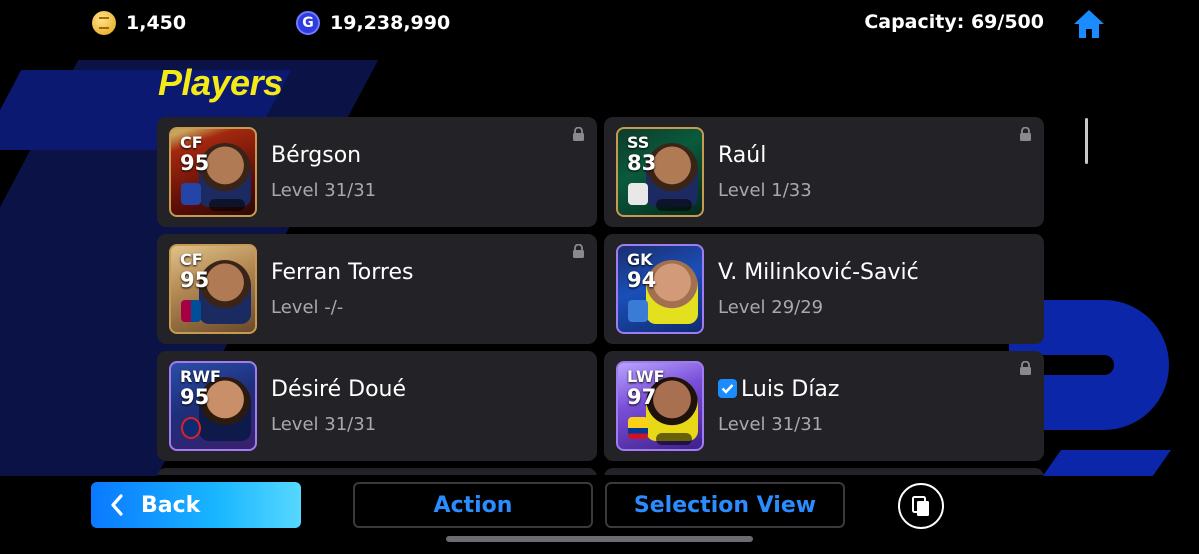 This screenshot has height=554, width=1199. I want to click on bottom-bar: Back Action Selection View, so click(599, 515).